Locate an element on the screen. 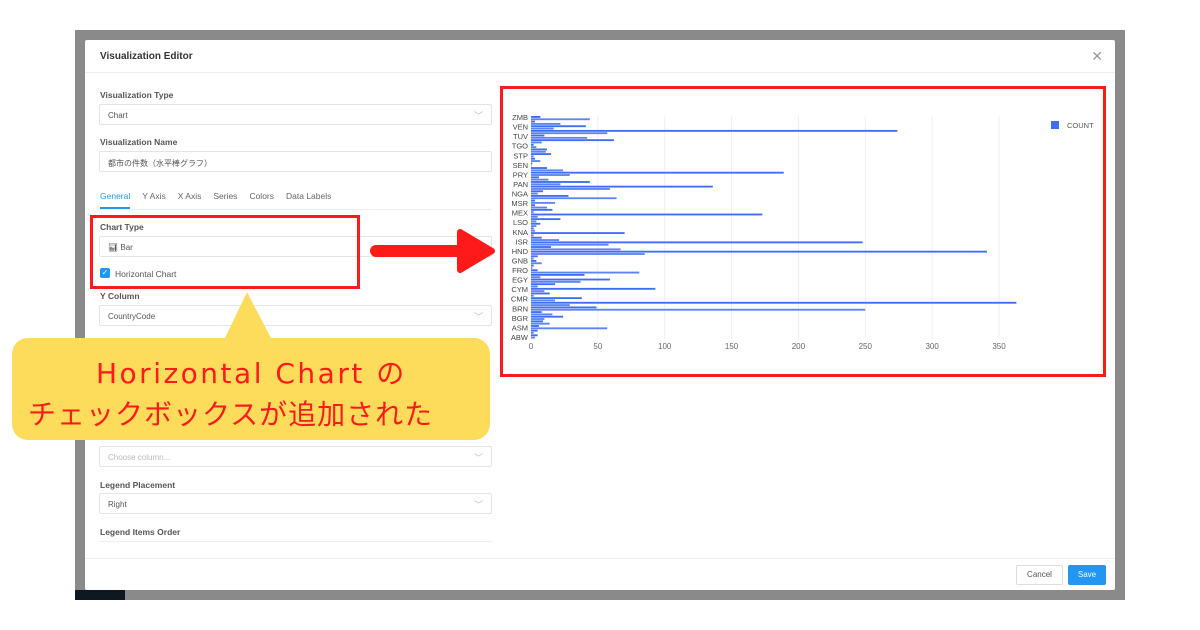 The width and height of the screenshot is (1200, 630). footer-divider is located at coordinates (600, 558).